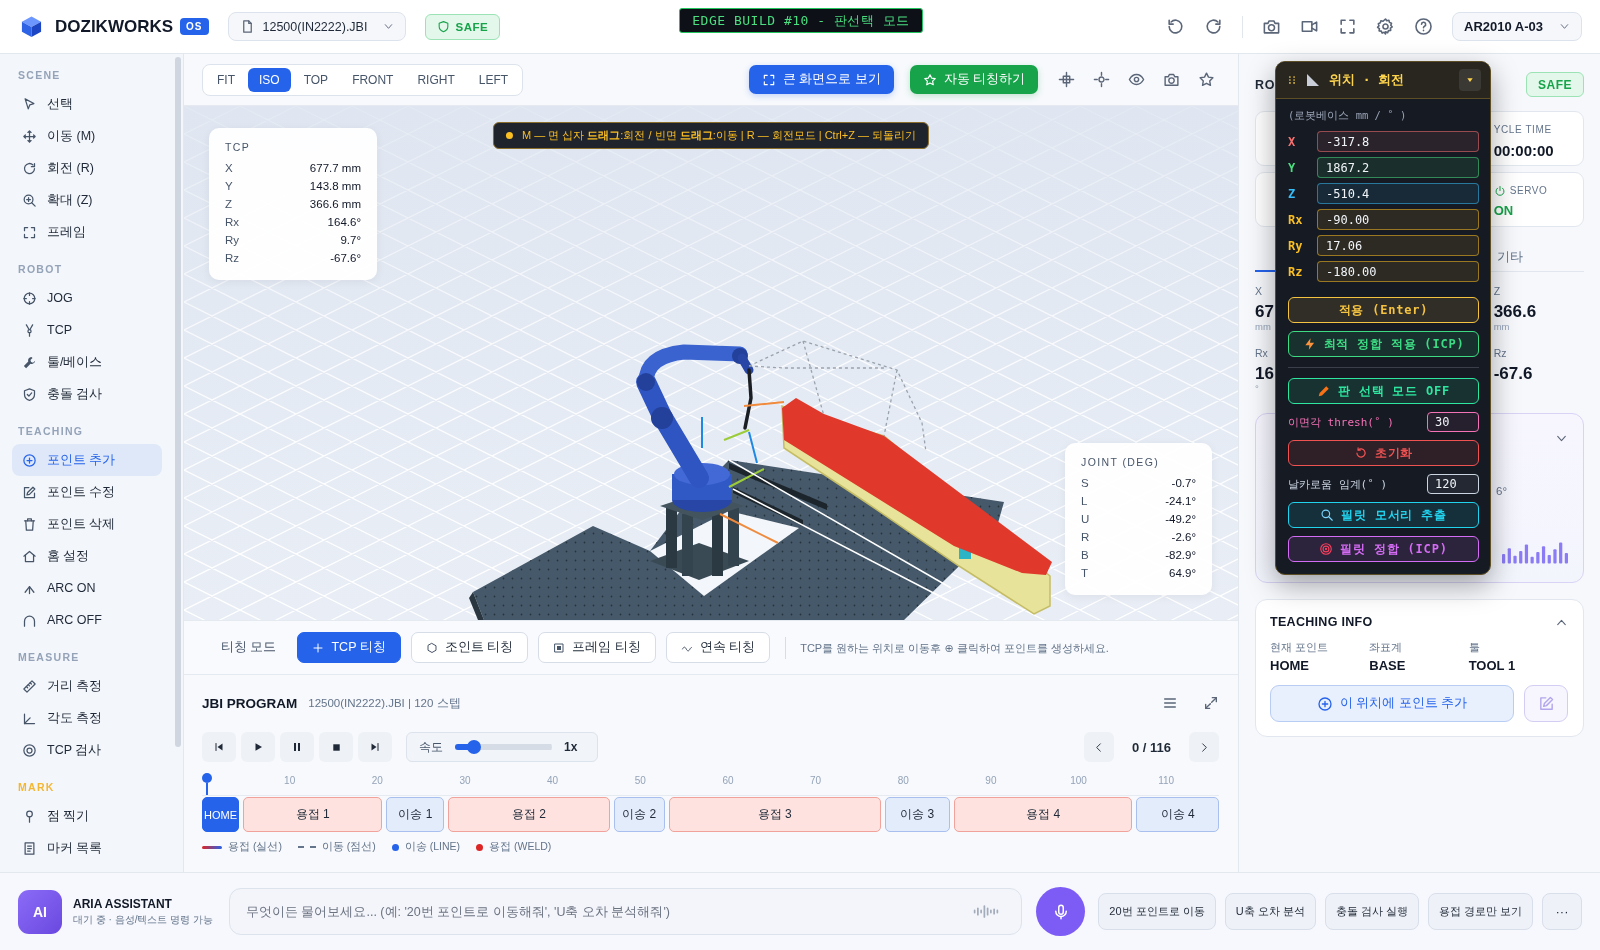 This screenshot has height=950, width=1600. I want to click on teaching-mode-button: 조인트 티칭, so click(469, 647).